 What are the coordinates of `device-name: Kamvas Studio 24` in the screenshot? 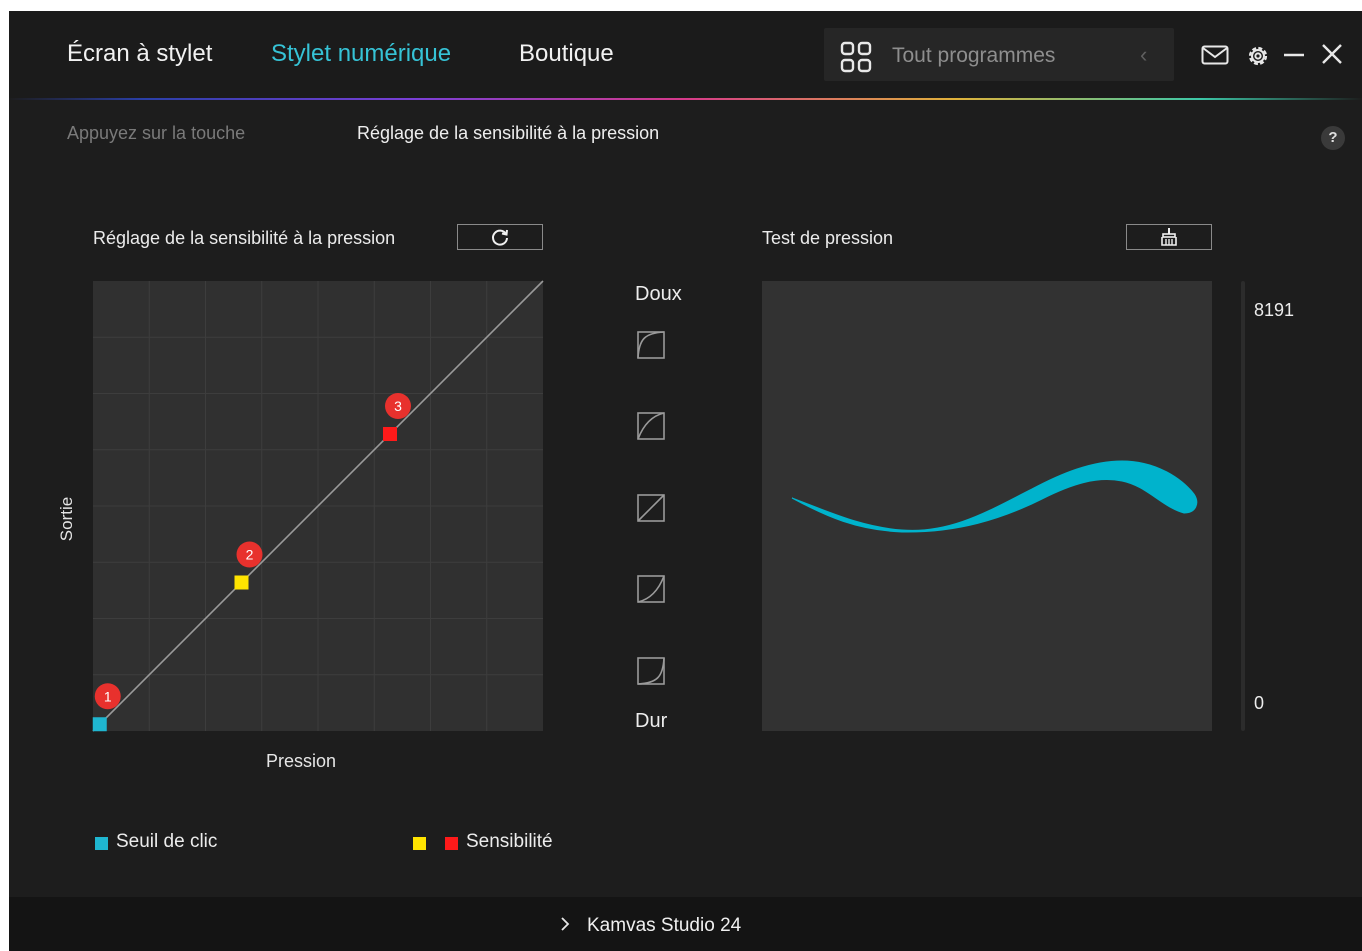 It's located at (664, 925).